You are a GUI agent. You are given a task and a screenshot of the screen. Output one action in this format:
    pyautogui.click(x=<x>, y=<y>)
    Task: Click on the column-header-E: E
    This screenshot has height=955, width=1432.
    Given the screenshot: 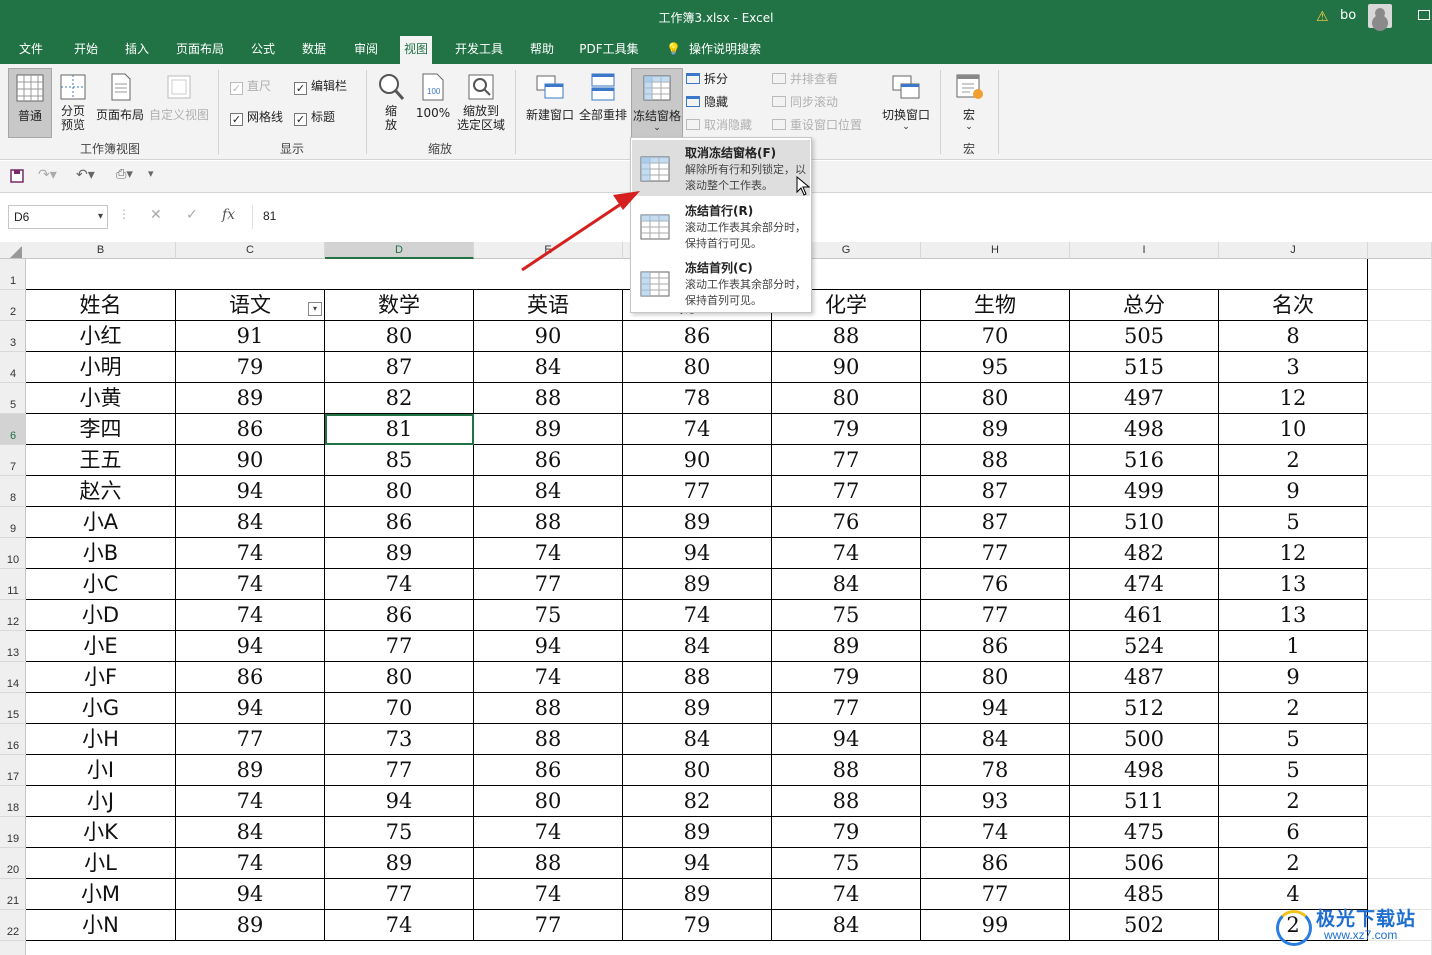 What is the action you would take?
    pyautogui.click(x=548, y=250)
    